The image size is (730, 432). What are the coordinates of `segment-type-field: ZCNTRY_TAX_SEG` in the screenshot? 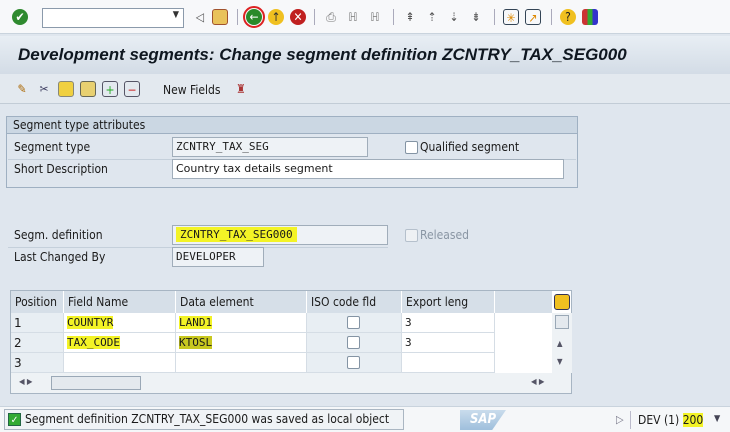 It's located at (270, 147).